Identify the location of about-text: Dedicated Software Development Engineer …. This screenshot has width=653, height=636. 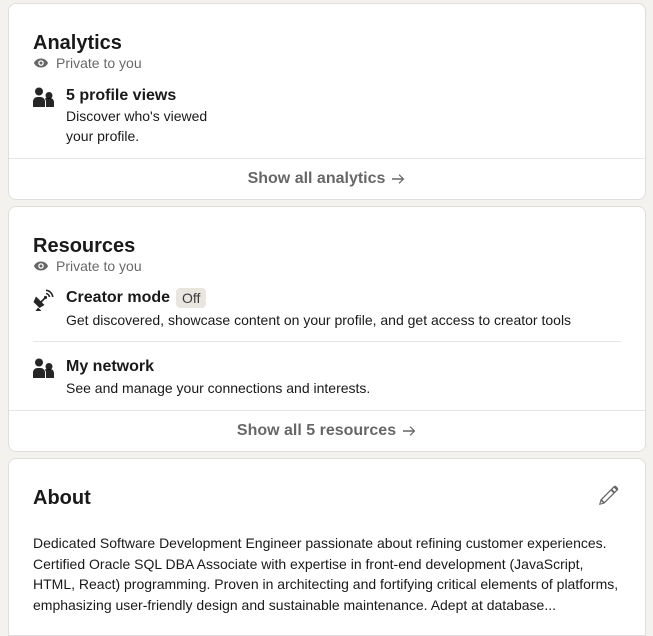
(326, 574).